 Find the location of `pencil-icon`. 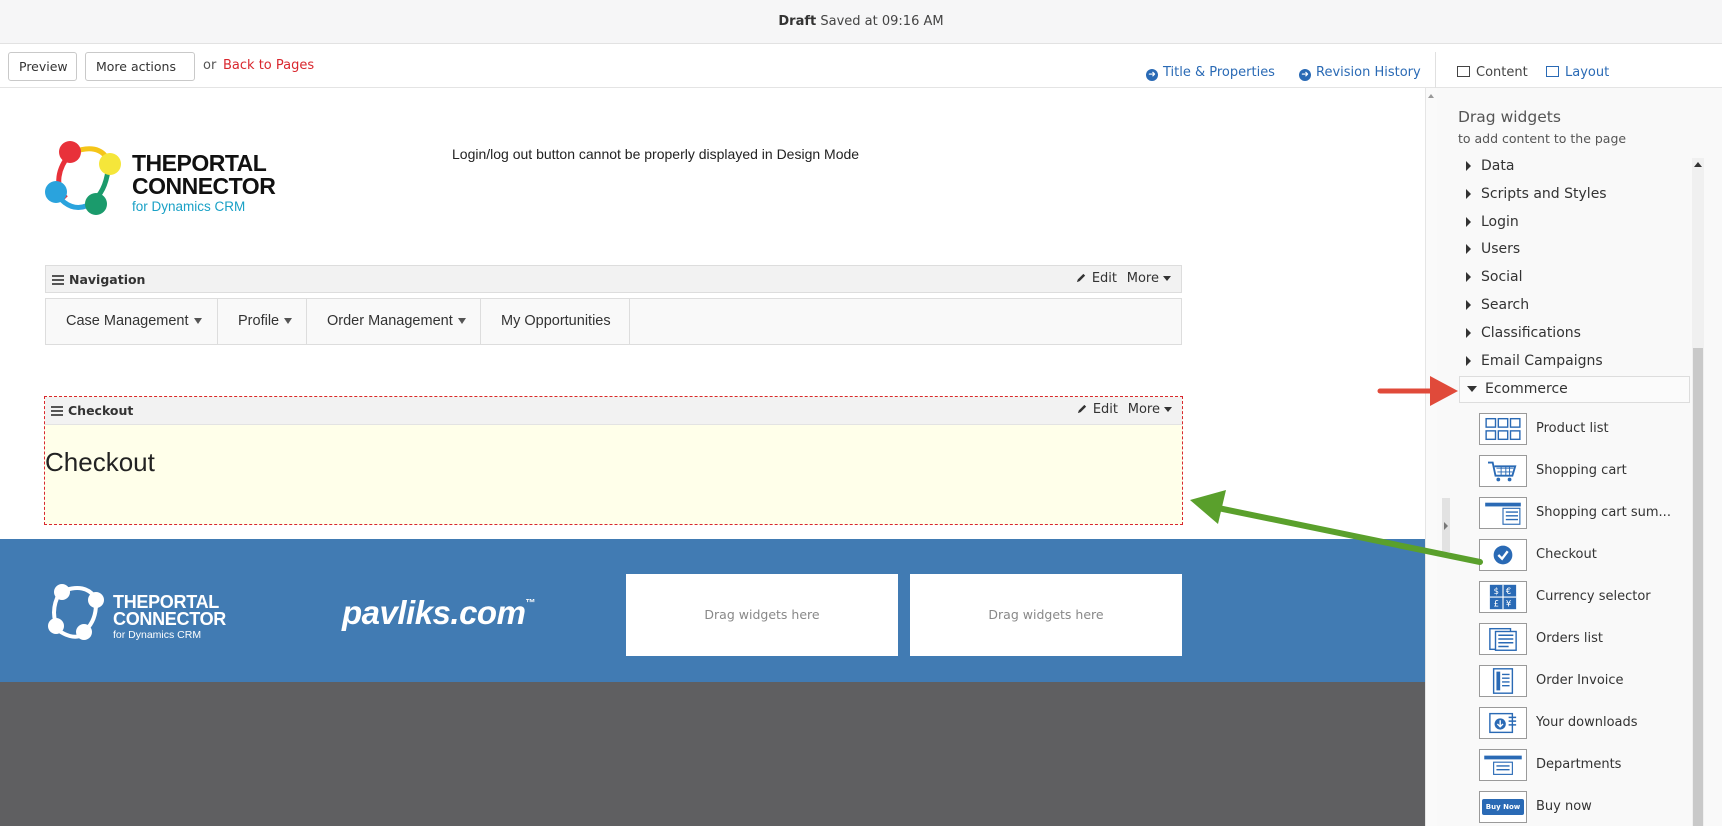

pencil-icon is located at coordinates (1081, 409).